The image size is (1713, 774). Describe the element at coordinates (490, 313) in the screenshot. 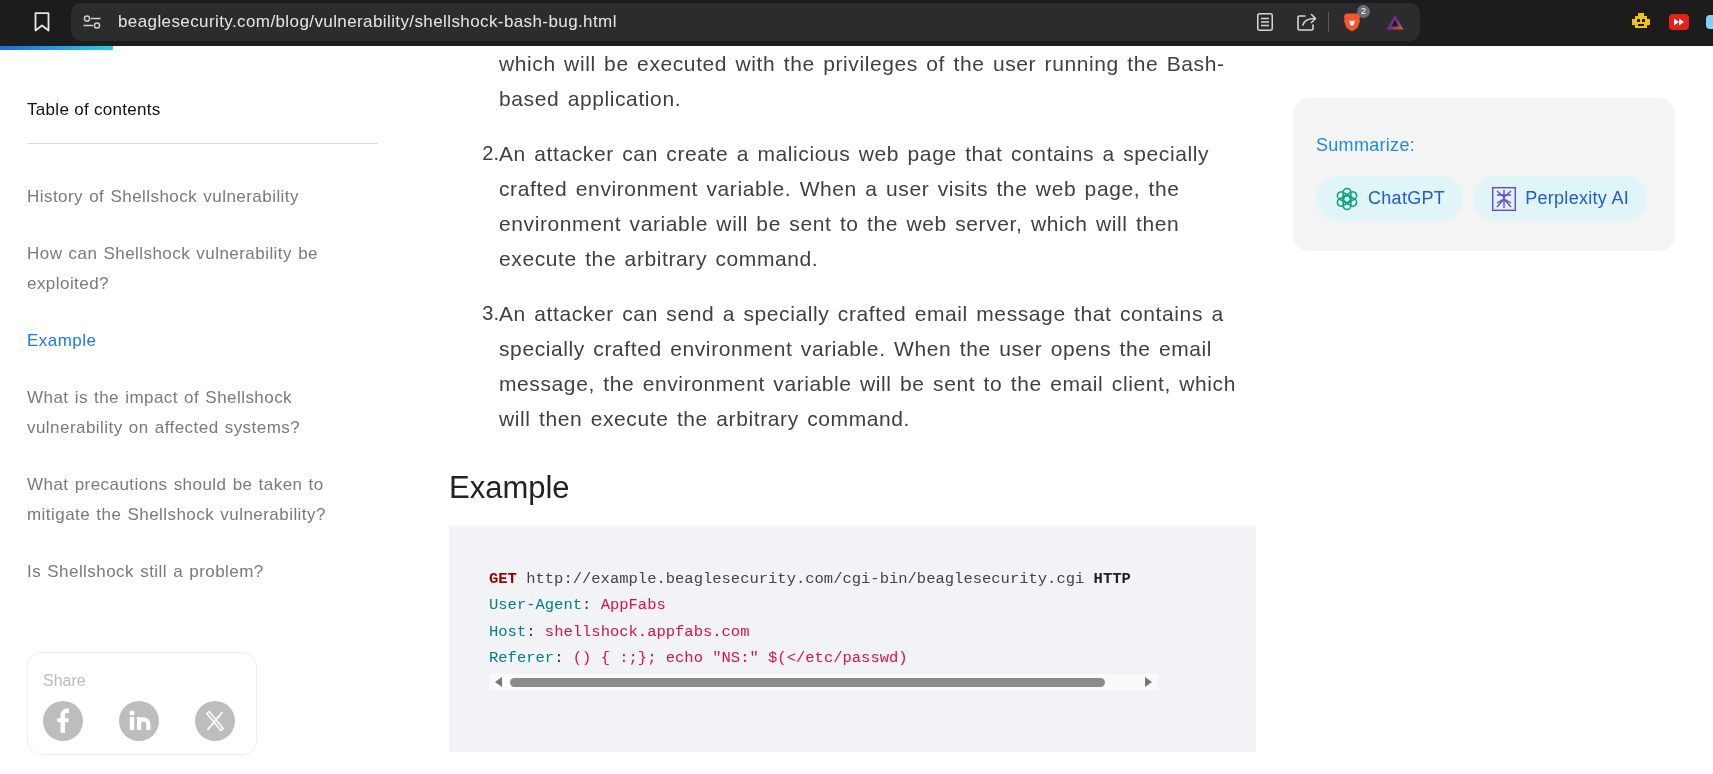

I see `list-number: 3.` at that location.